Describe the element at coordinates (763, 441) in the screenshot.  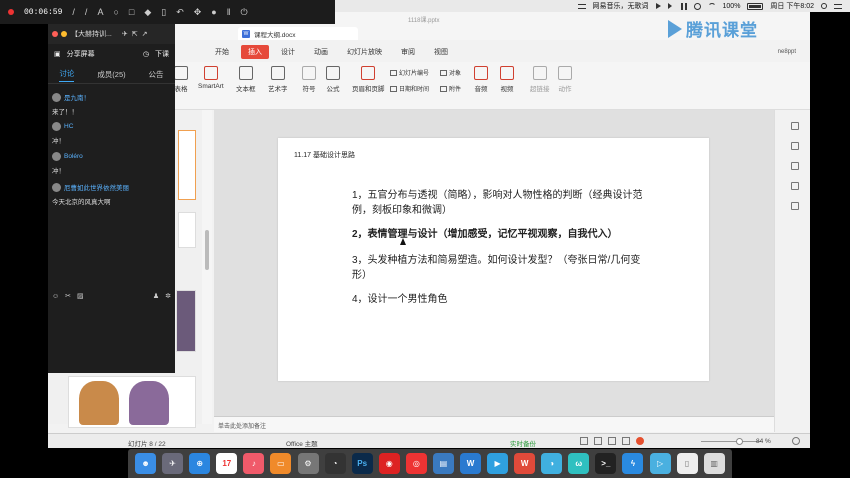
I see `zoom-level: 84 %` at that location.